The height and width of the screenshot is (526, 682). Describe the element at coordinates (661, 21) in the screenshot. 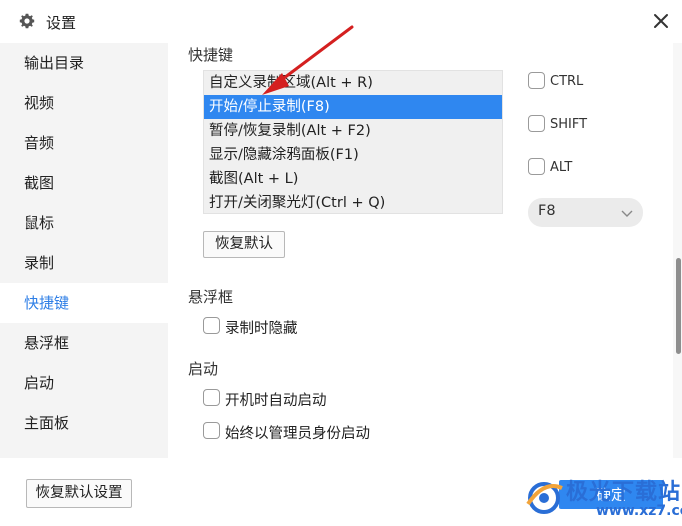

I see `close-icon` at that location.